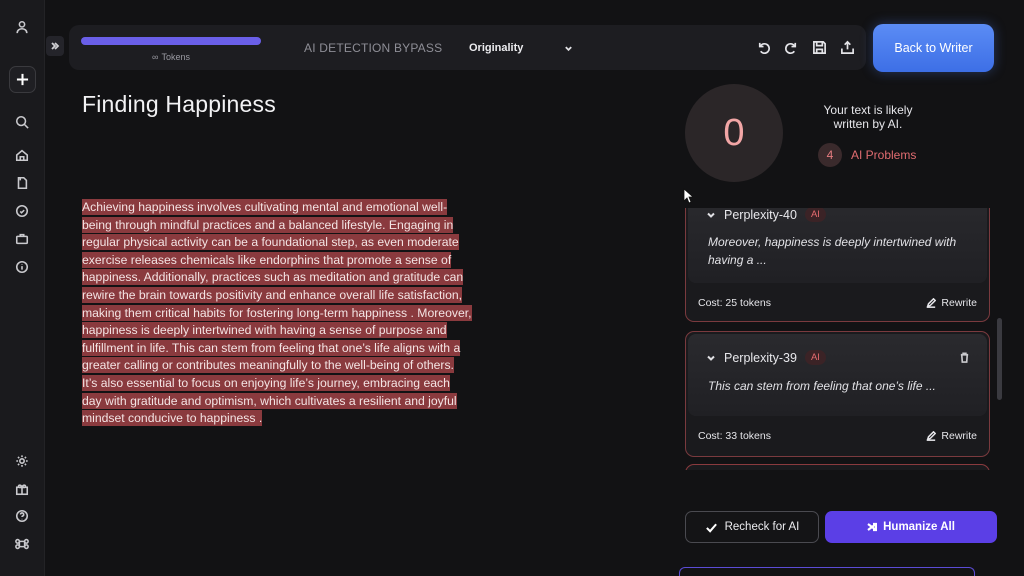 This screenshot has height=576, width=1024. Describe the element at coordinates (22, 516) in the screenshot. I see `help-icon` at that location.